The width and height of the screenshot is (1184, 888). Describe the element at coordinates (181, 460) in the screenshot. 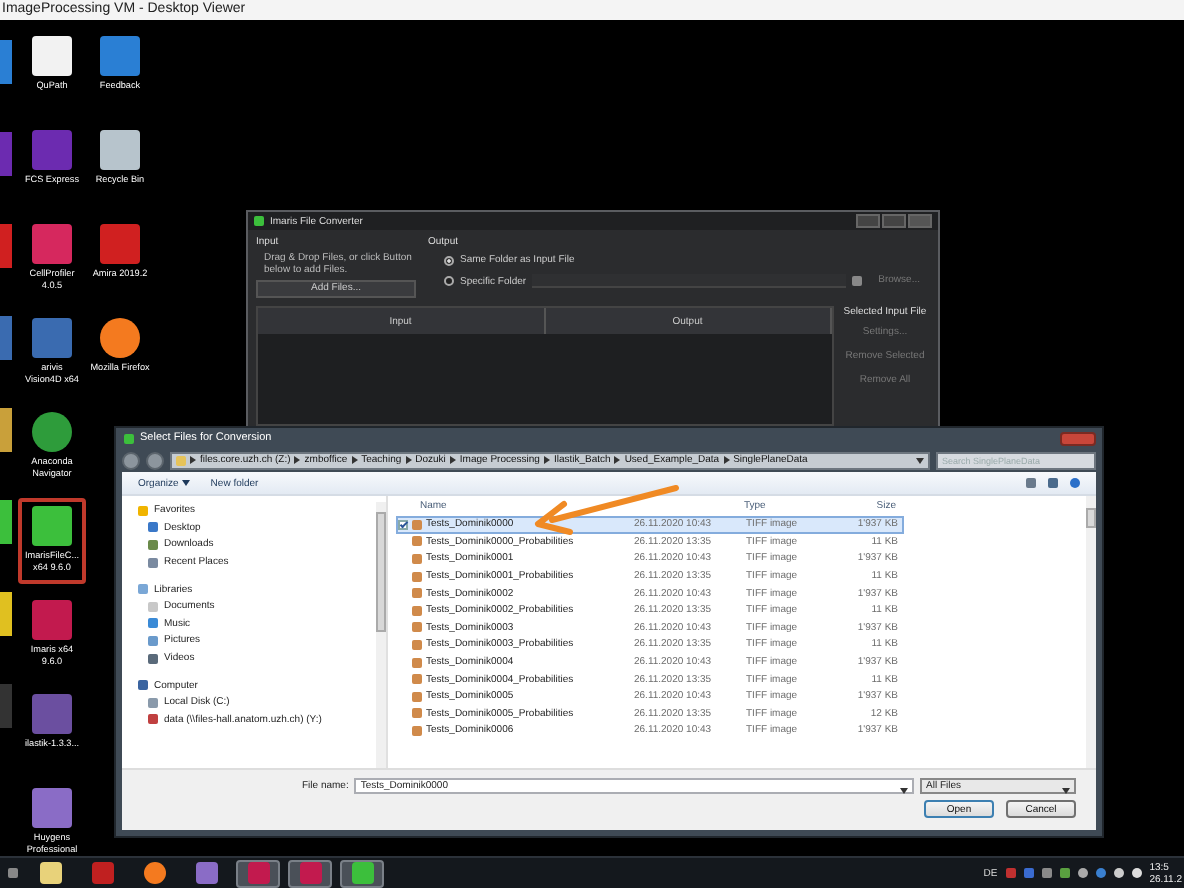

I see `folder-icon` at that location.